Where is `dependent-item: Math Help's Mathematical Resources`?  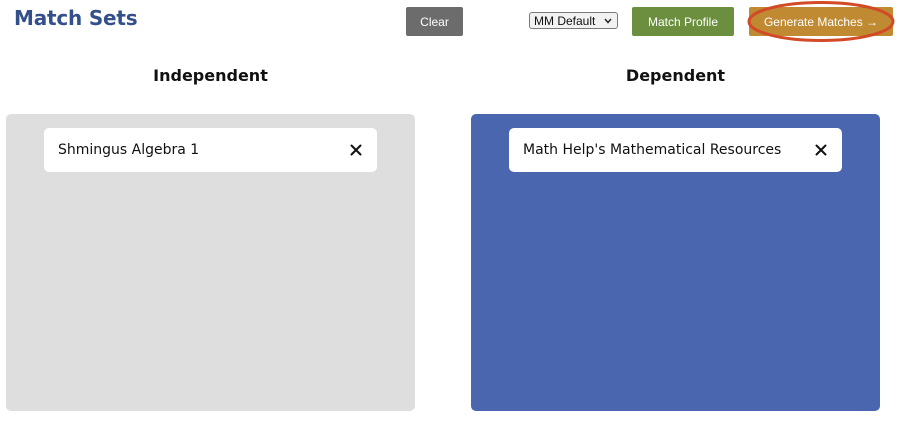
dependent-item: Math Help's Mathematical Resources is located at coordinates (675, 150).